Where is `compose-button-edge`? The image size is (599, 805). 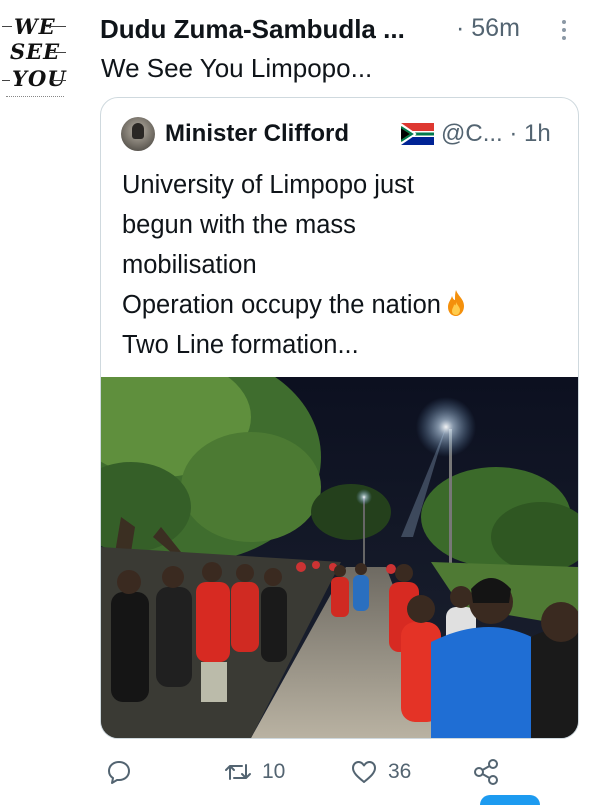
compose-button-edge is located at coordinates (510, 800).